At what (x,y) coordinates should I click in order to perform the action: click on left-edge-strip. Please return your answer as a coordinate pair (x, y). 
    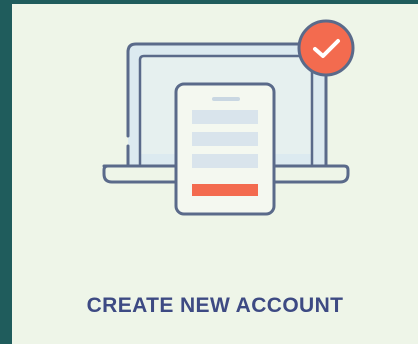
    Looking at the image, I should click on (6, 172).